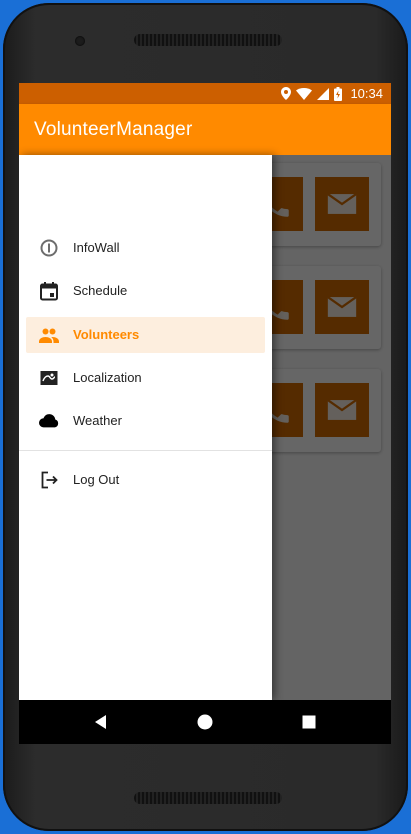 This screenshot has width=411, height=834. Describe the element at coordinates (49, 291) in the screenshot. I see `calendar-icon` at that location.